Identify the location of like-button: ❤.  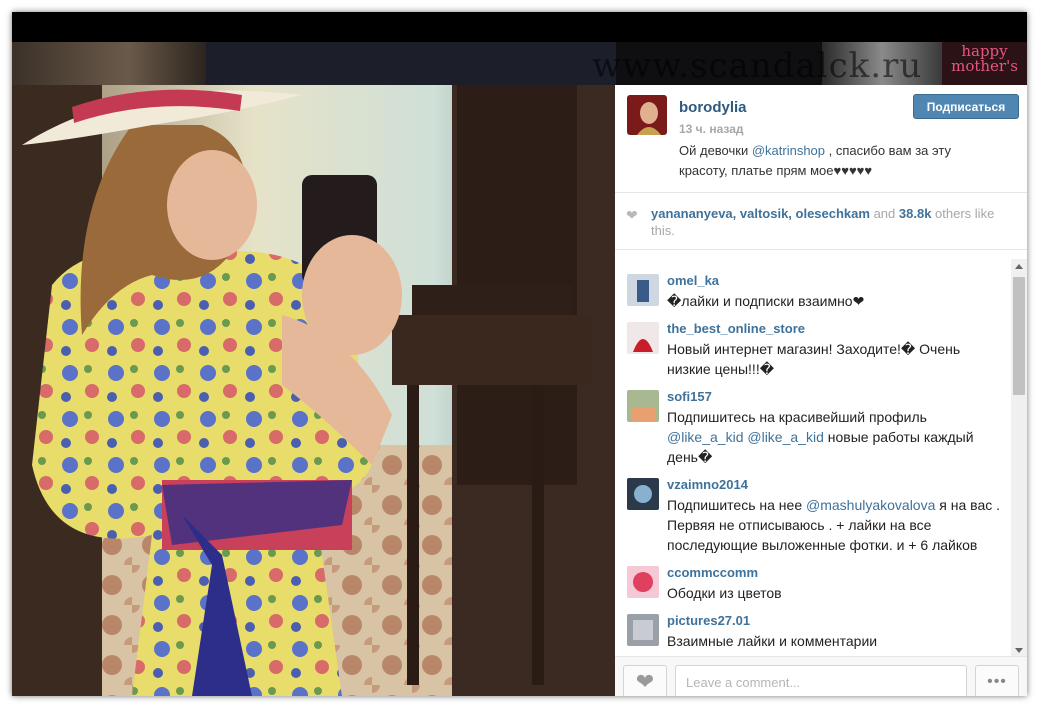
(645, 680).